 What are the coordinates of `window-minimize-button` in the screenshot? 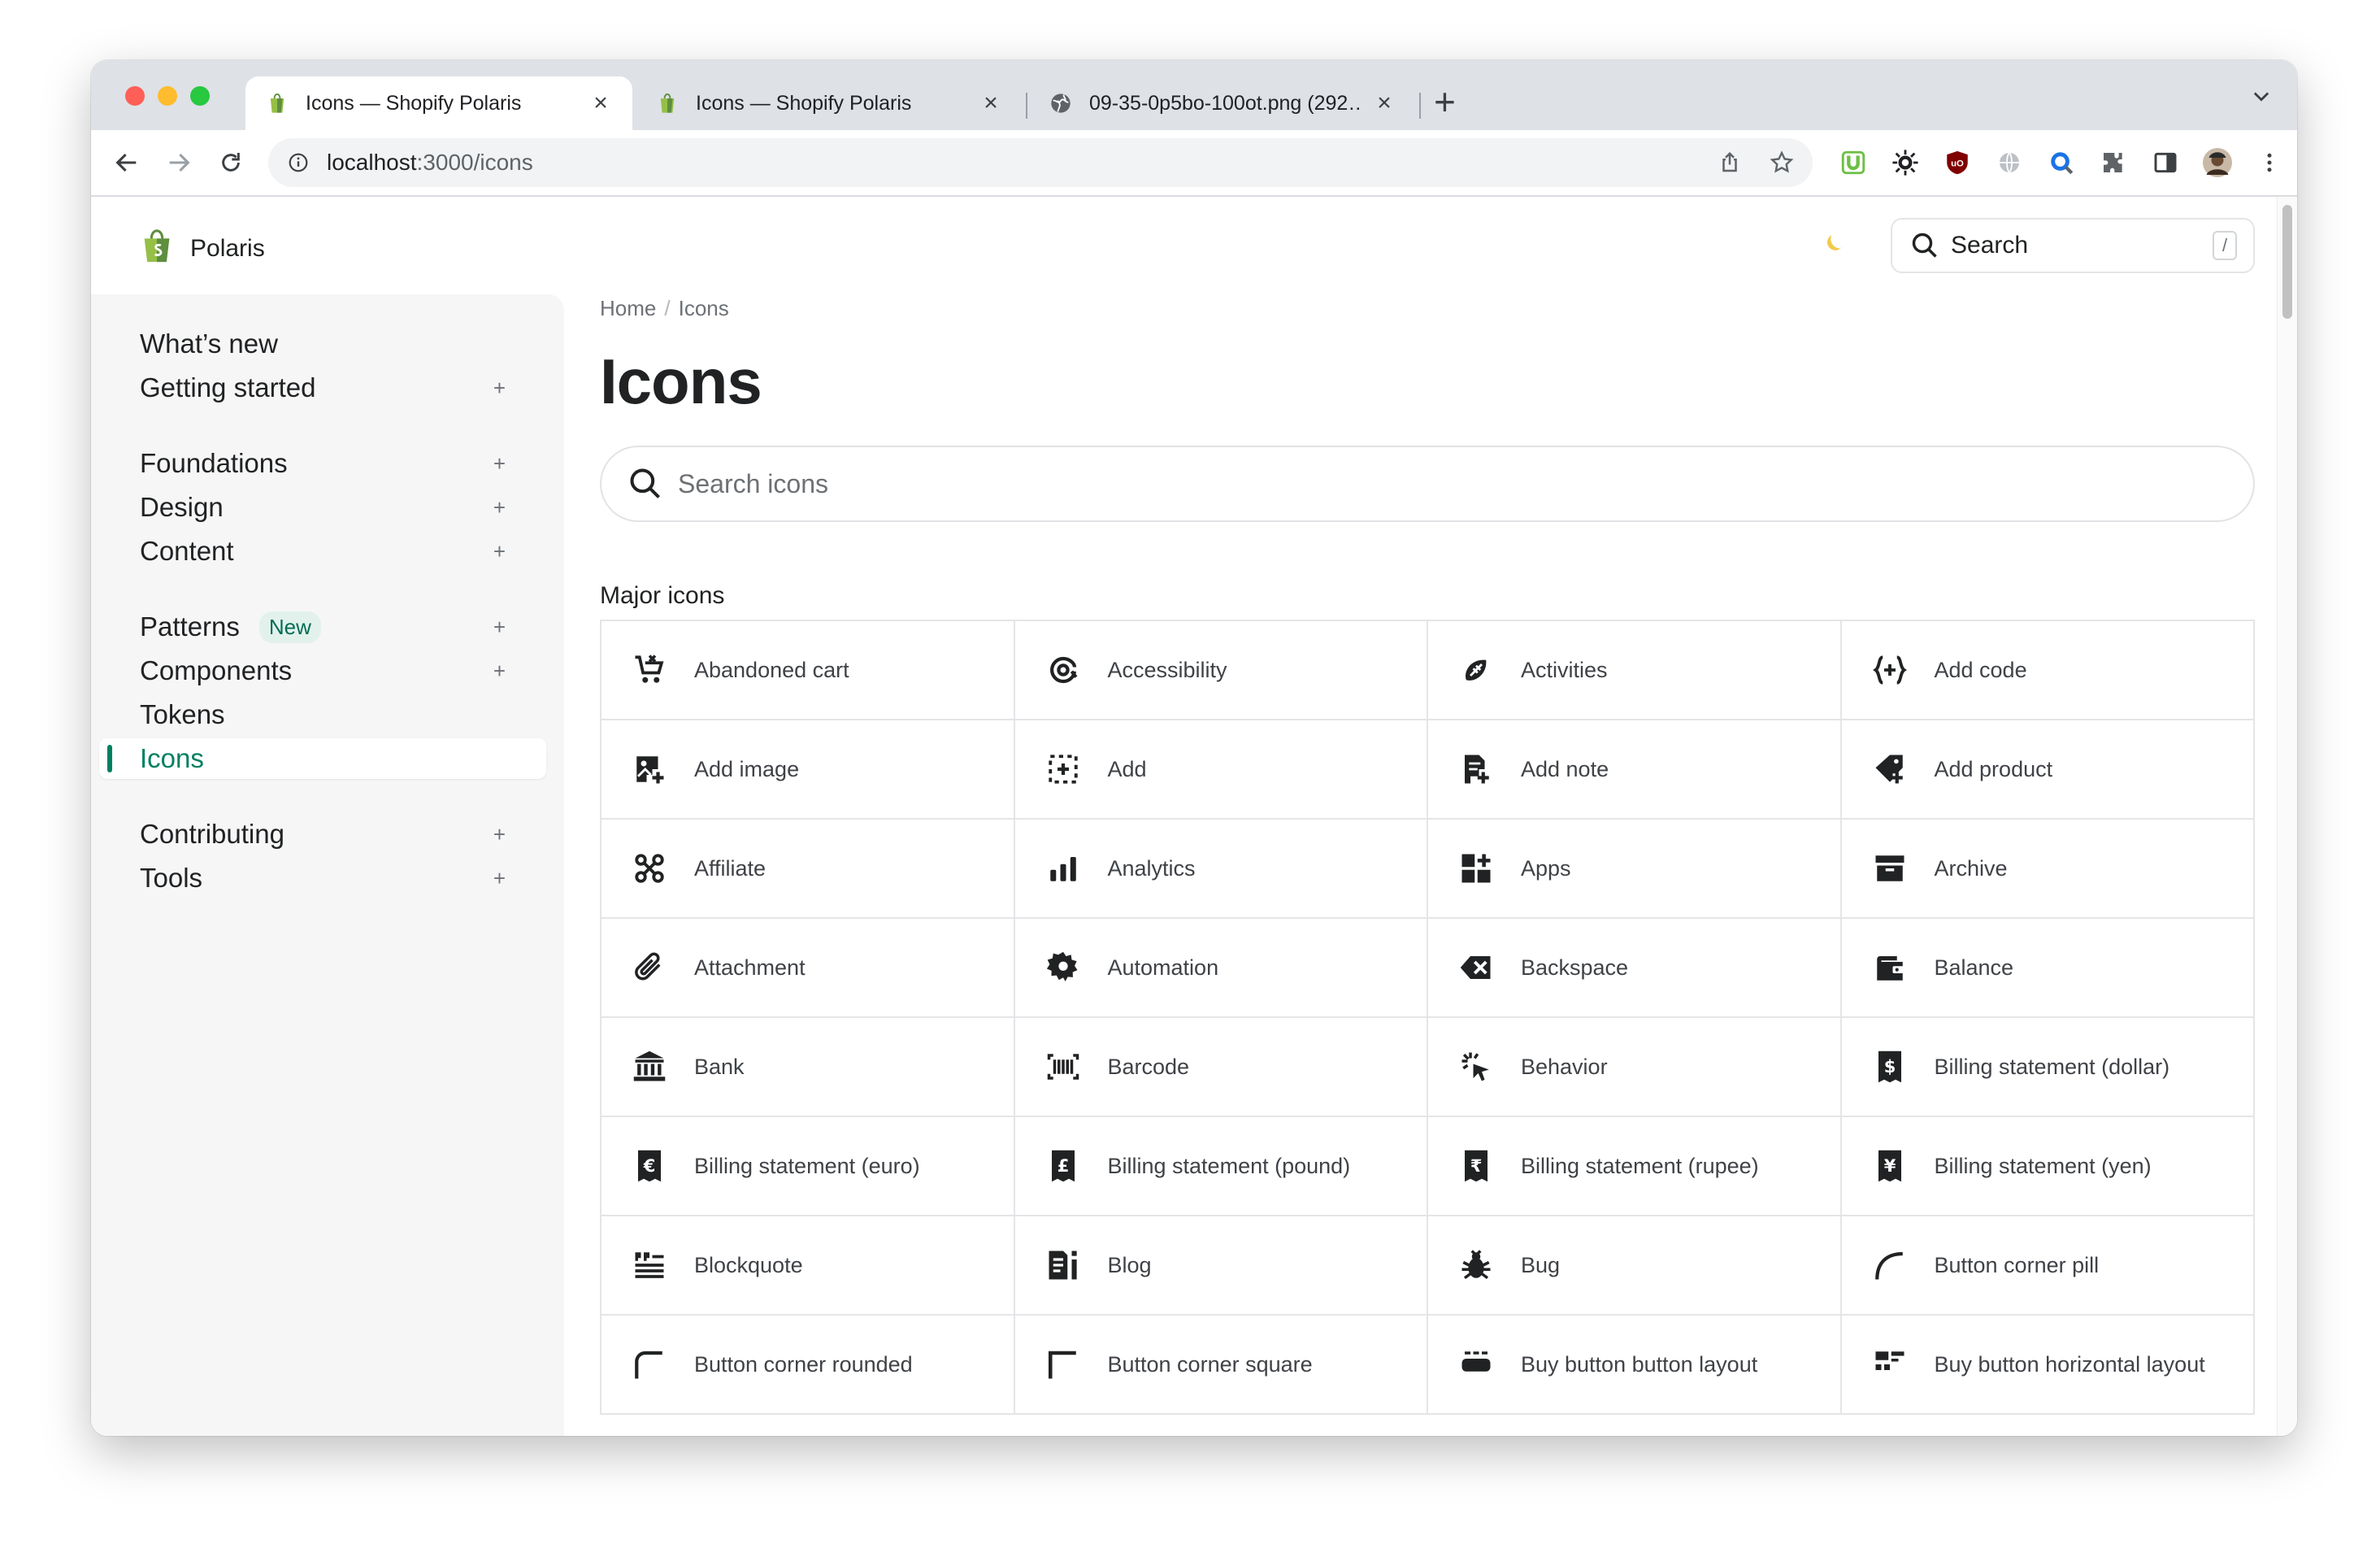 It's located at (167, 96).